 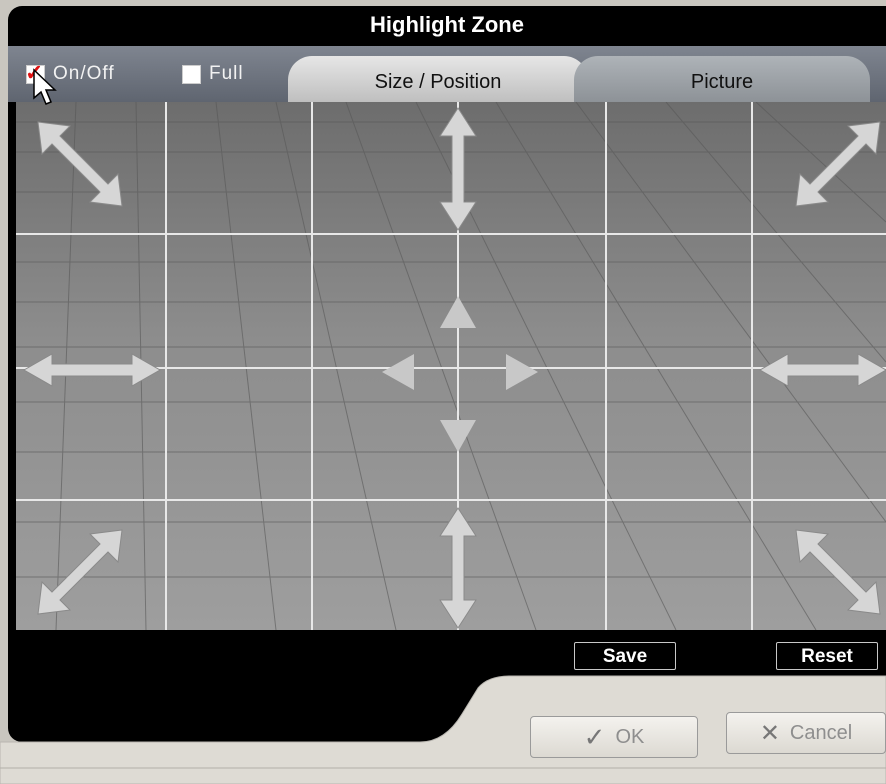 I want to click on move-up-icon, so click(x=458, y=312).